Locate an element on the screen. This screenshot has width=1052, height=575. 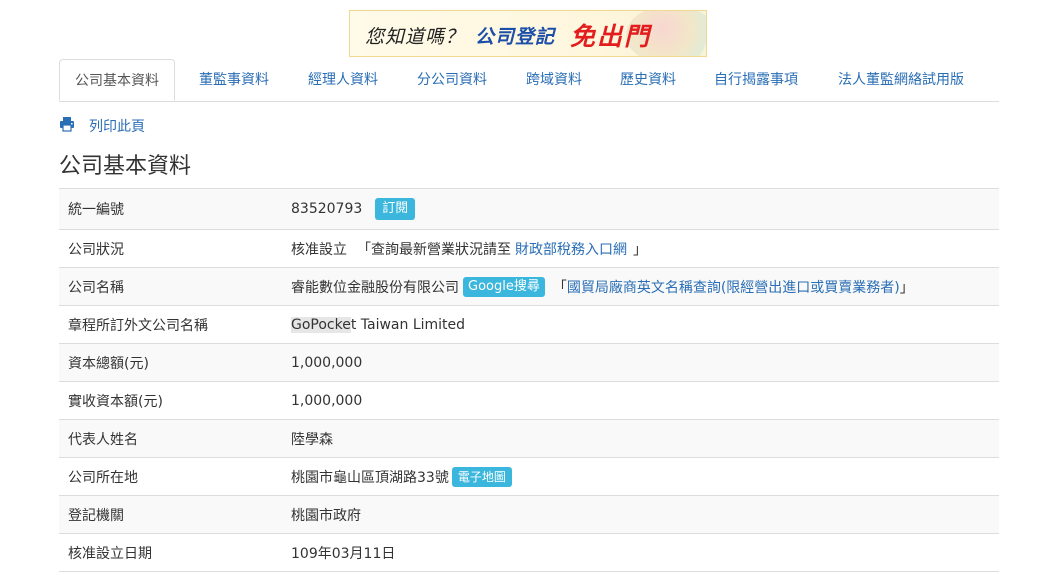
status-note: 「查詢最新營業狀況請至 is located at coordinates (434, 249).